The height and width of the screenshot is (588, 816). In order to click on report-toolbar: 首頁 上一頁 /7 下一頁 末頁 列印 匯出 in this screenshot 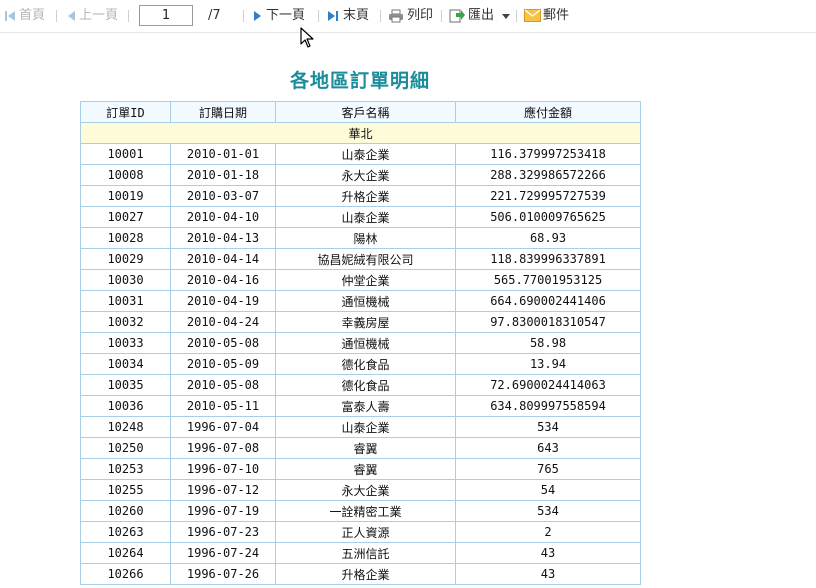, I will do `click(408, 16)`.